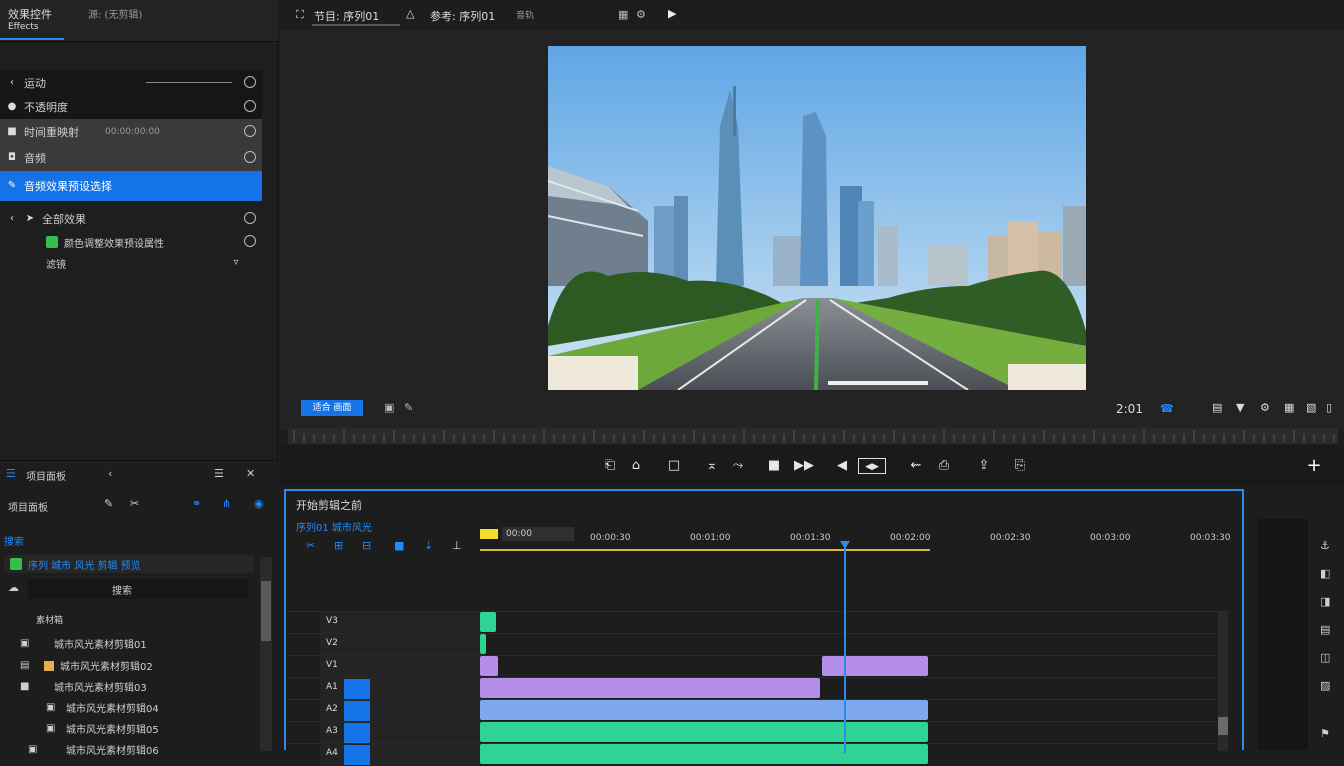  What do you see at coordinates (400, 667) in the screenshot?
I see `track-header: V1` at bounding box center [400, 667].